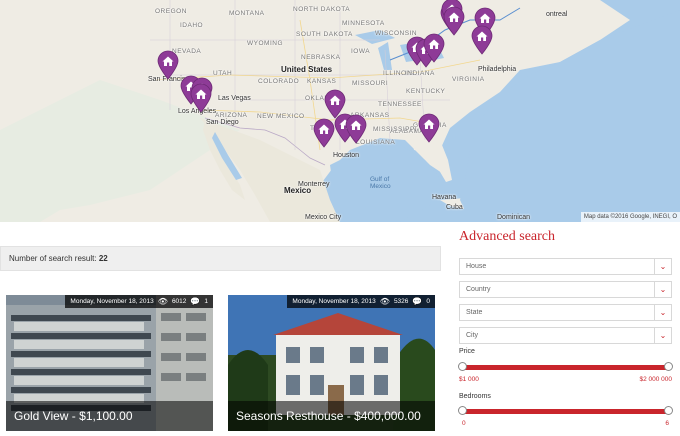 Image resolution: width=680 pixels, height=436 pixels. I want to click on search-result-label: Number of search result:, so click(53, 258).